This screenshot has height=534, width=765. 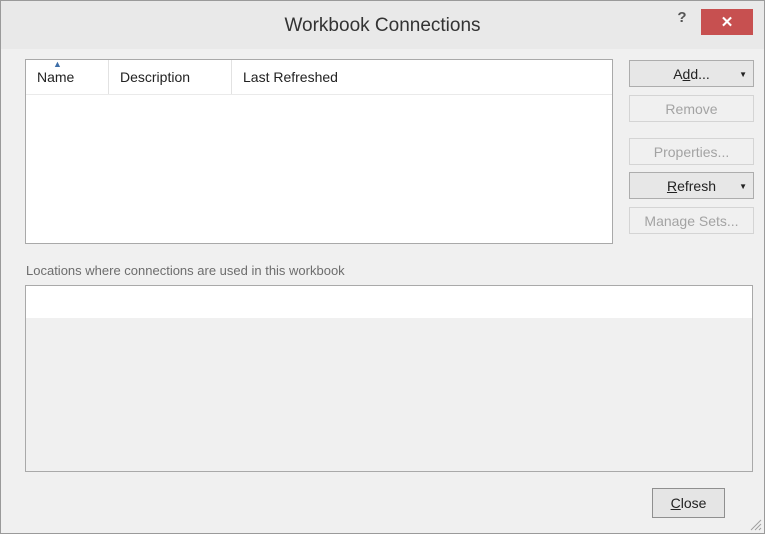 What do you see at coordinates (389, 302) in the screenshot?
I see `locations-list-header` at bounding box center [389, 302].